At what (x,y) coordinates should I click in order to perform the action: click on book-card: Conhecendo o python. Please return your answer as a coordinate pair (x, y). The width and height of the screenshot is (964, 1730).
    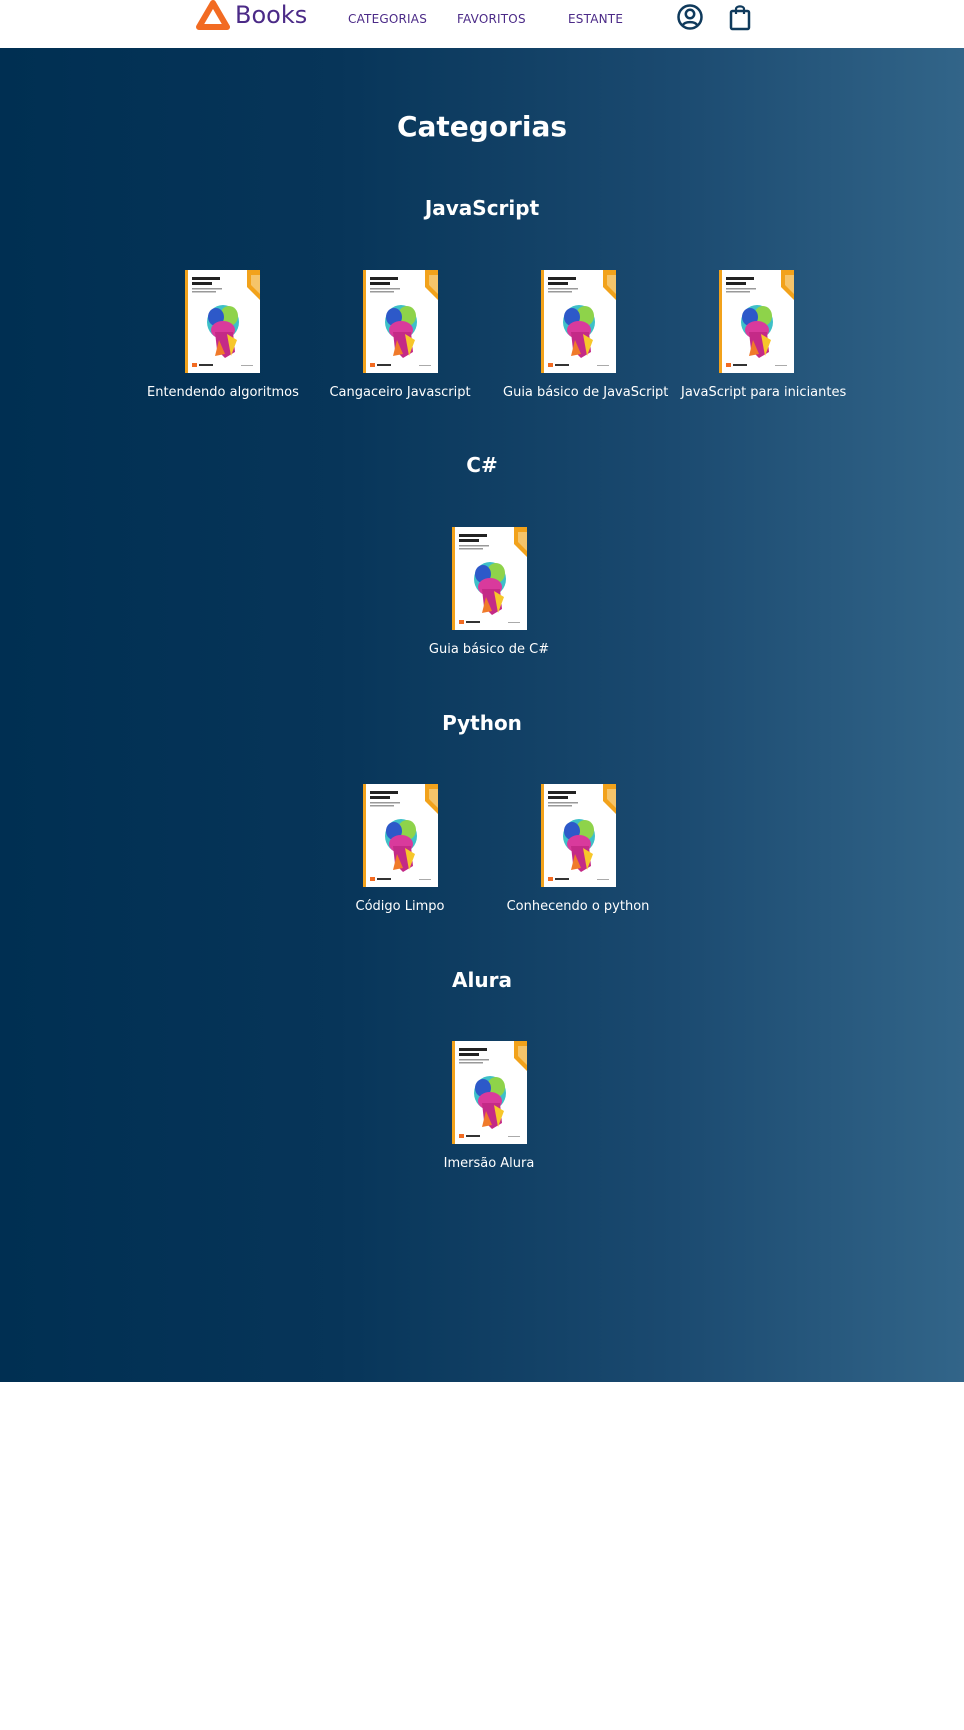
    Looking at the image, I should click on (578, 849).